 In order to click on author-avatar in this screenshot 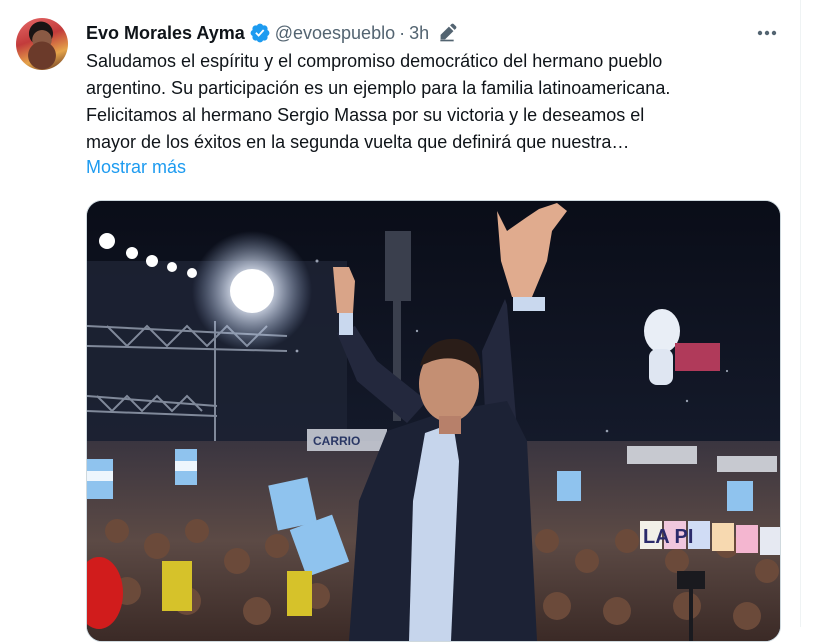, I will do `click(42, 44)`.